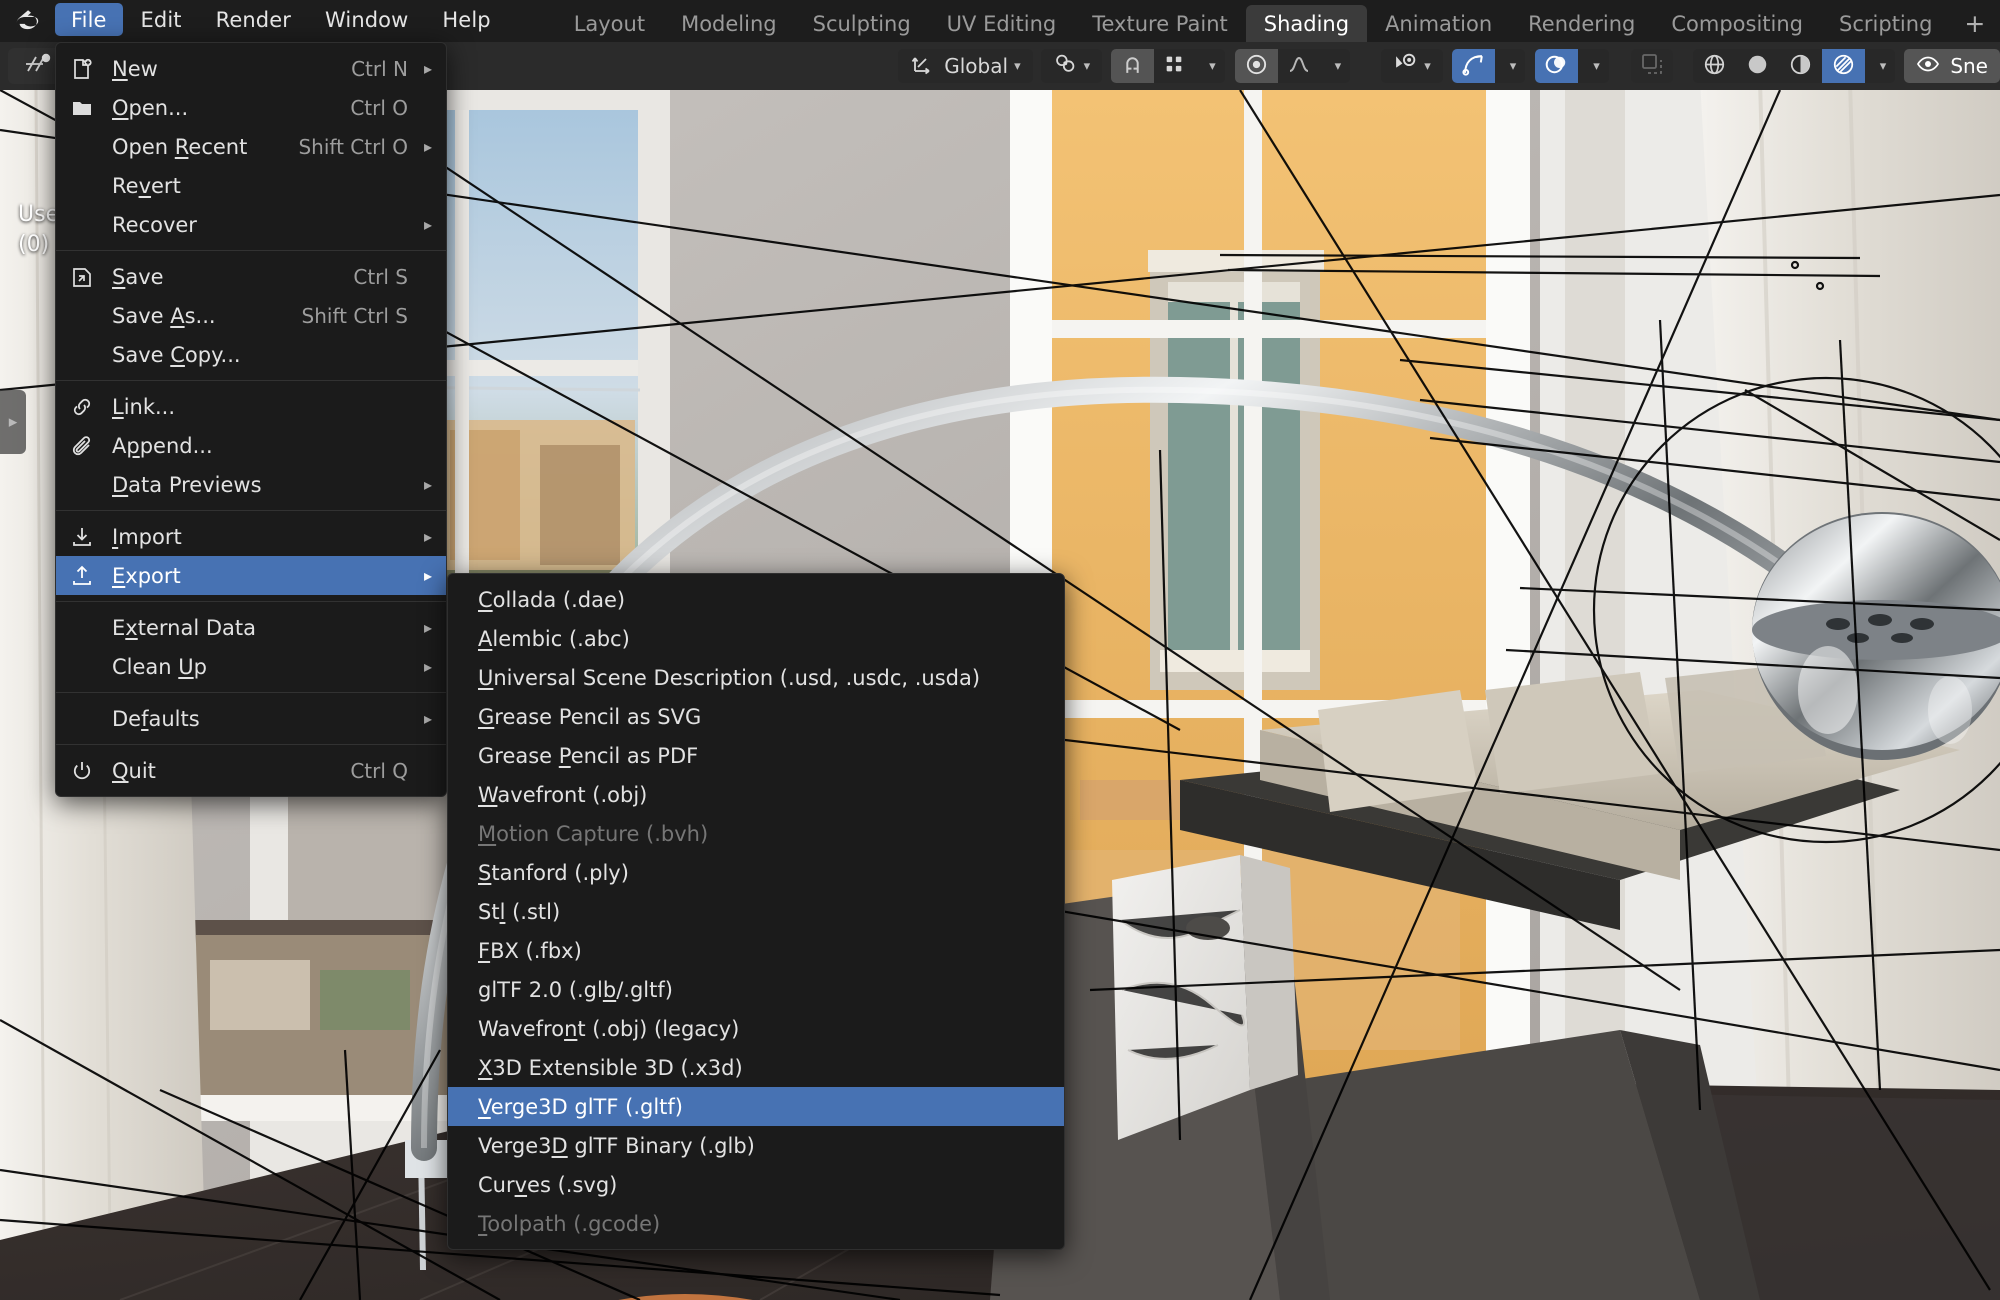 The image size is (2000, 1300). What do you see at coordinates (1974, 23) in the screenshot?
I see `add-workspace-button: +` at bounding box center [1974, 23].